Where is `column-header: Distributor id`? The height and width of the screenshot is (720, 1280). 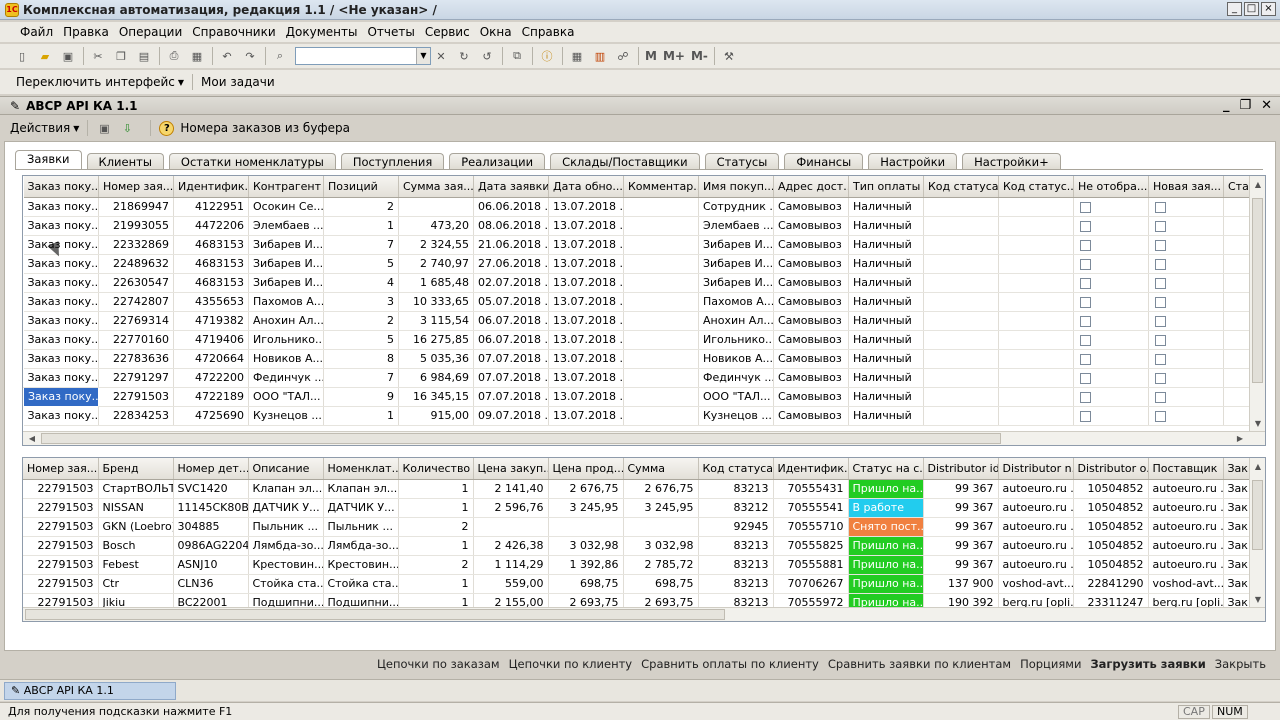
column-header: Distributor id is located at coordinates (961, 469).